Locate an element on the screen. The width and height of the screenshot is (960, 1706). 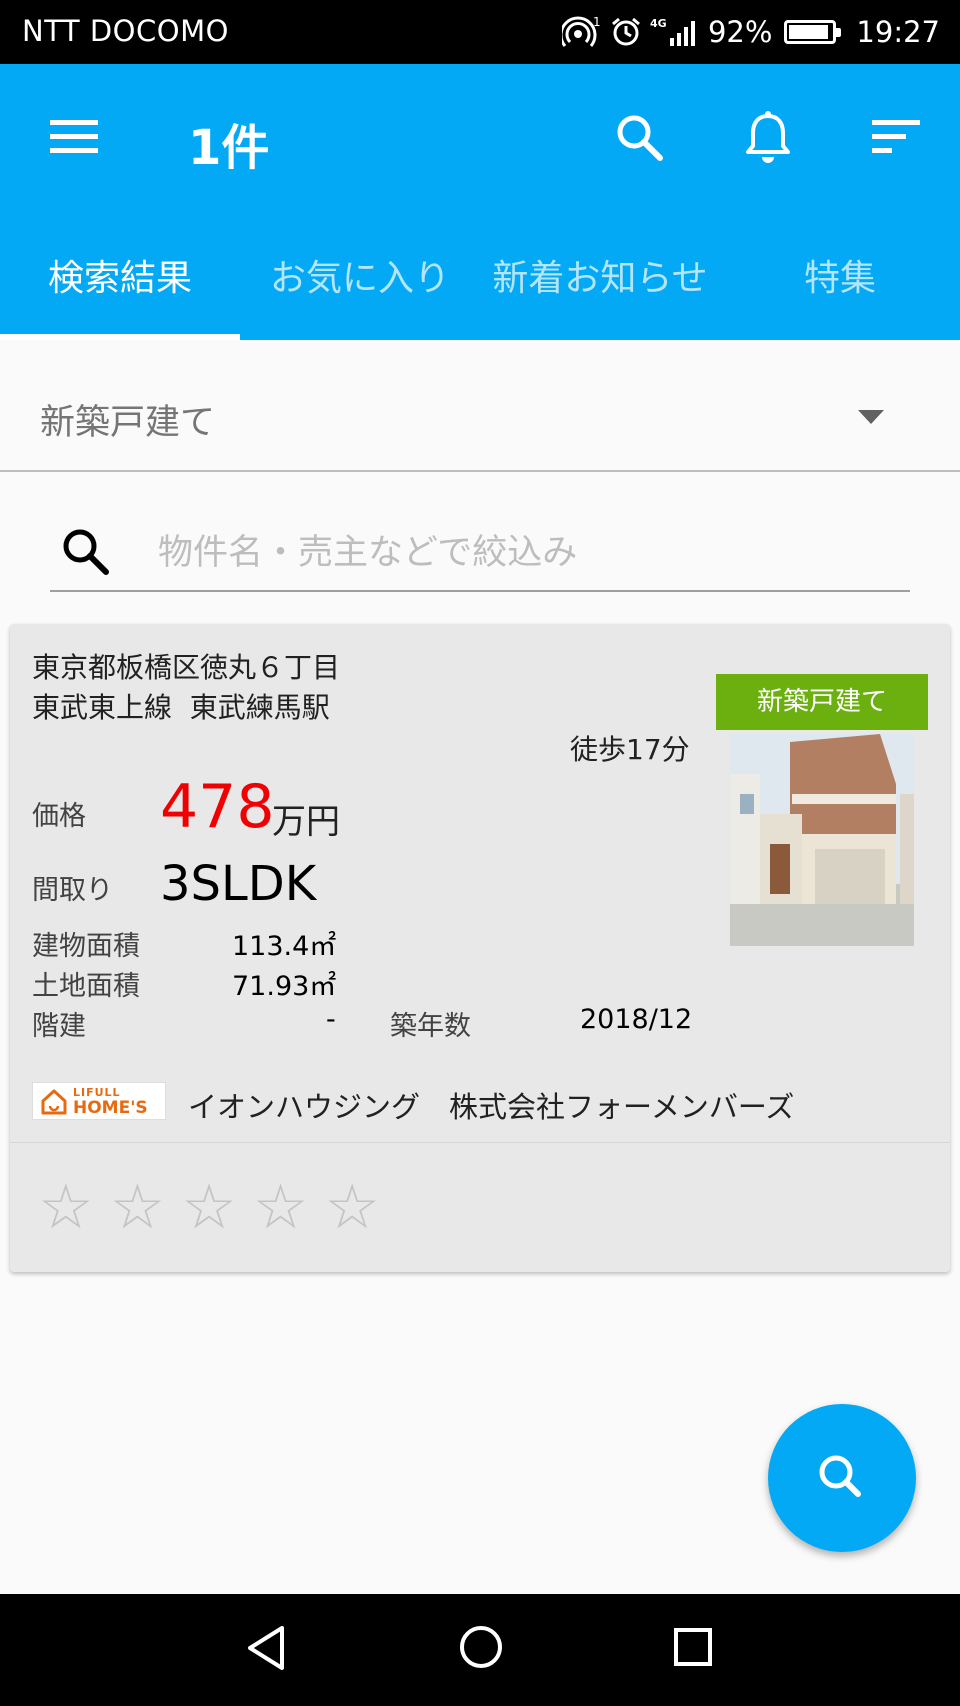
network-label: 4G is located at coordinates (658, 23).